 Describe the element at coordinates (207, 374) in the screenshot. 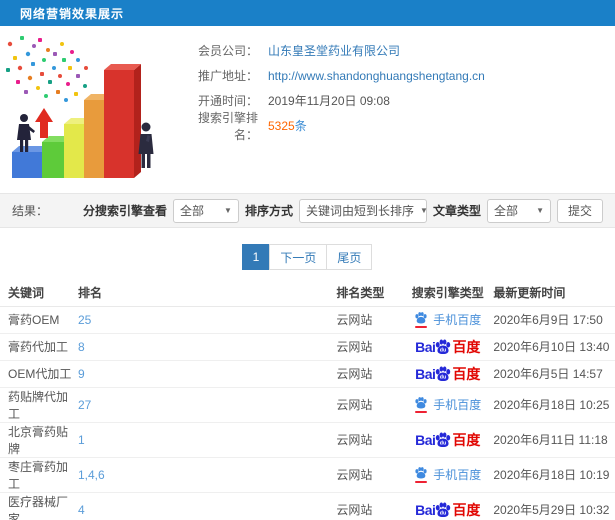

I see `rank-cell: 9` at that location.